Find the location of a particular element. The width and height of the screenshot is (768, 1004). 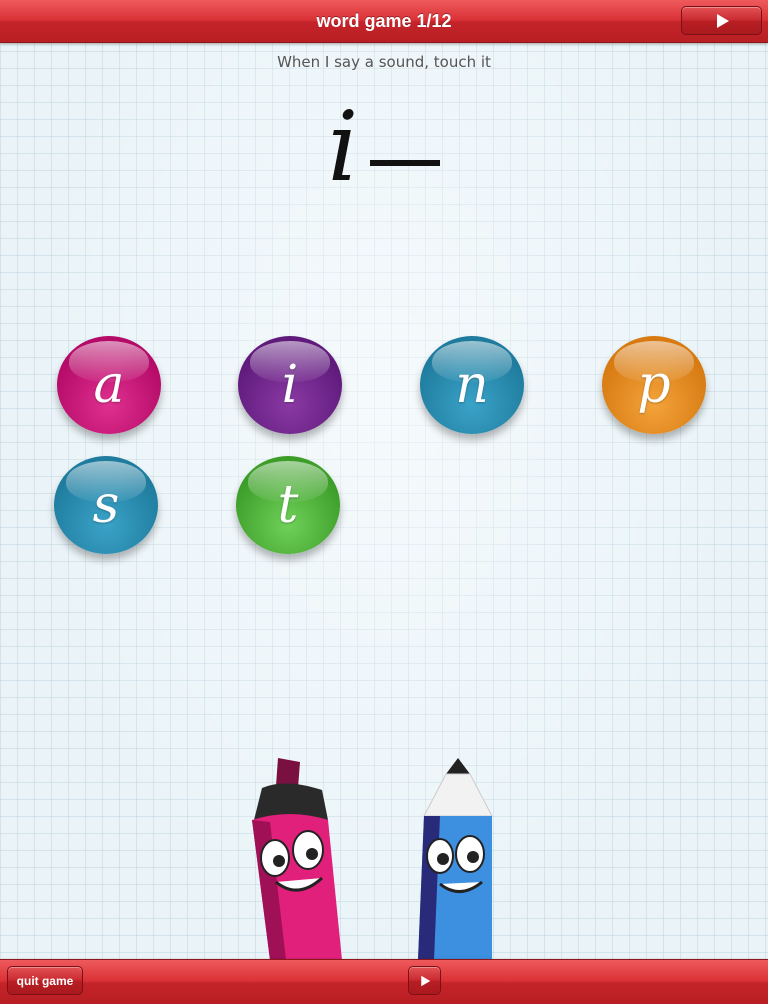

letter-button-a: a is located at coordinates (109, 385).